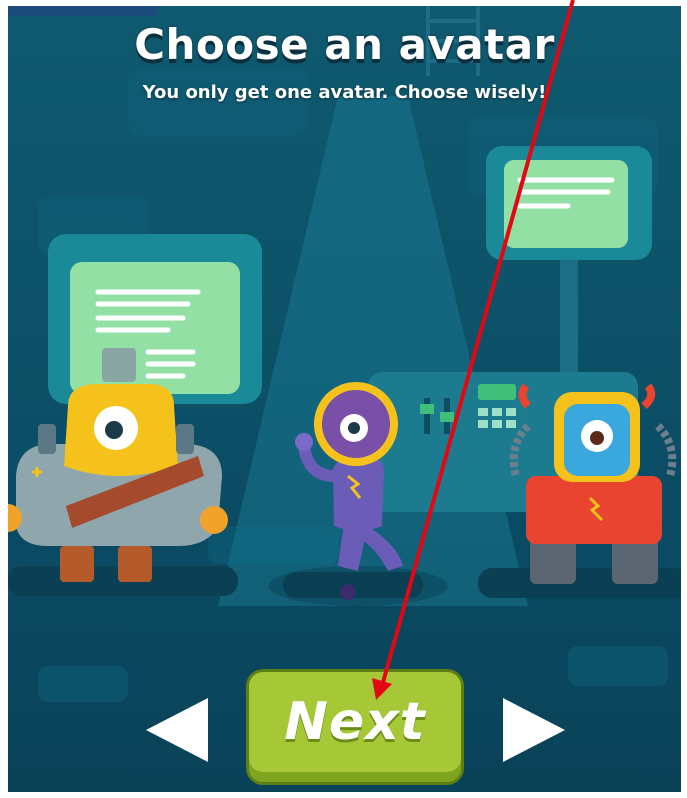 The height and width of the screenshot is (798, 687). What do you see at coordinates (569, 263) in the screenshot?
I see `right-monitor` at bounding box center [569, 263].